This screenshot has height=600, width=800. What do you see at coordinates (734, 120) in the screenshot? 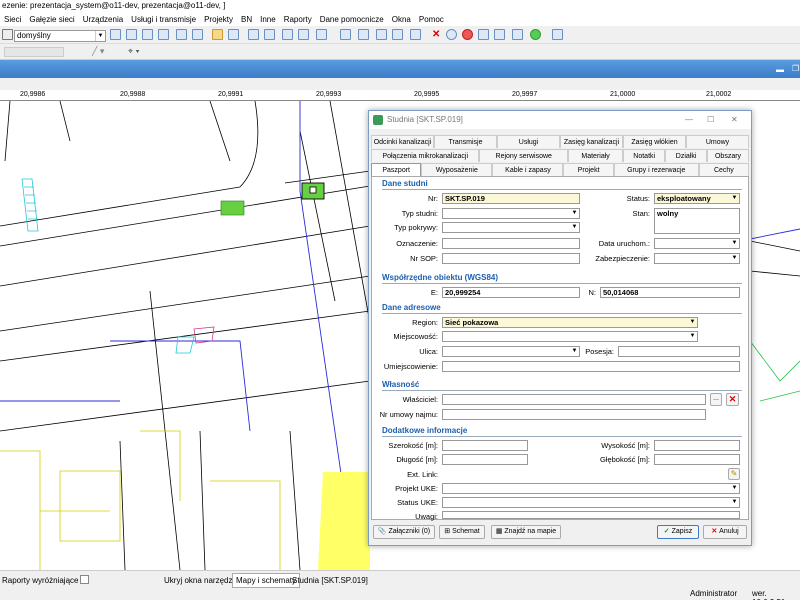
I see `close-icon: ✕` at bounding box center [734, 120].